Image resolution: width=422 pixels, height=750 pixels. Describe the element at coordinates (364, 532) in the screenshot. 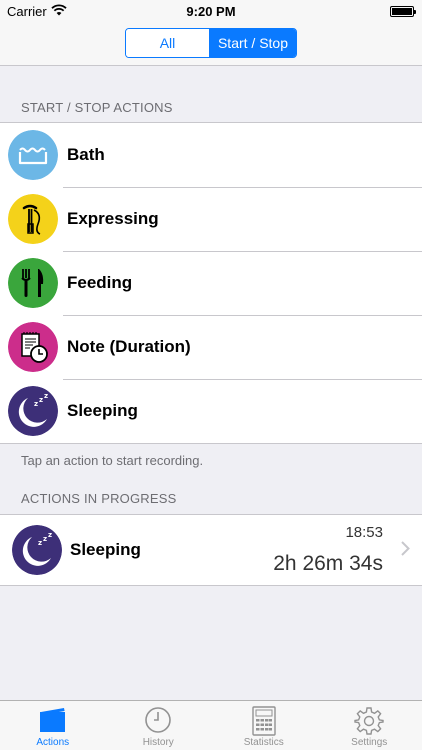

I see `in-progress-start-time: 18:53` at that location.